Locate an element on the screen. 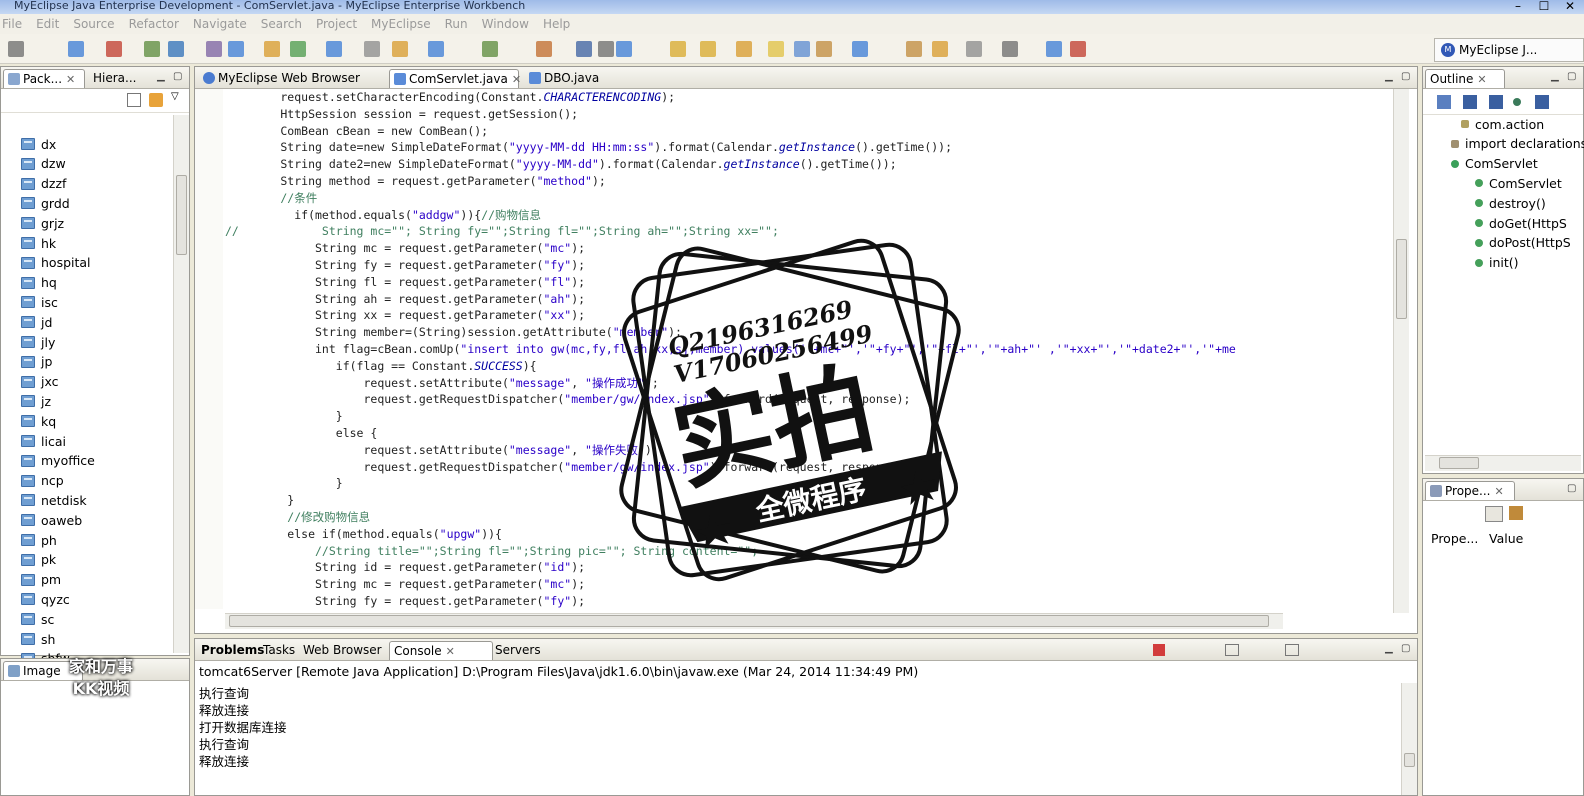 The image size is (1584, 796). outline-item: import declarations is located at coordinates (1517, 144).